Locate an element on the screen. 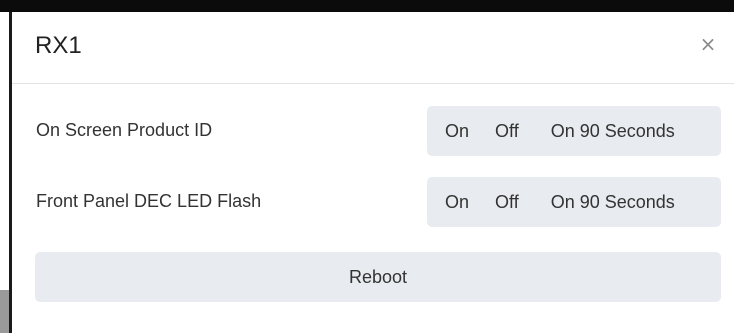 This screenshot has width=734, height=333. backdrop-top is located at coordinates (367, 6).